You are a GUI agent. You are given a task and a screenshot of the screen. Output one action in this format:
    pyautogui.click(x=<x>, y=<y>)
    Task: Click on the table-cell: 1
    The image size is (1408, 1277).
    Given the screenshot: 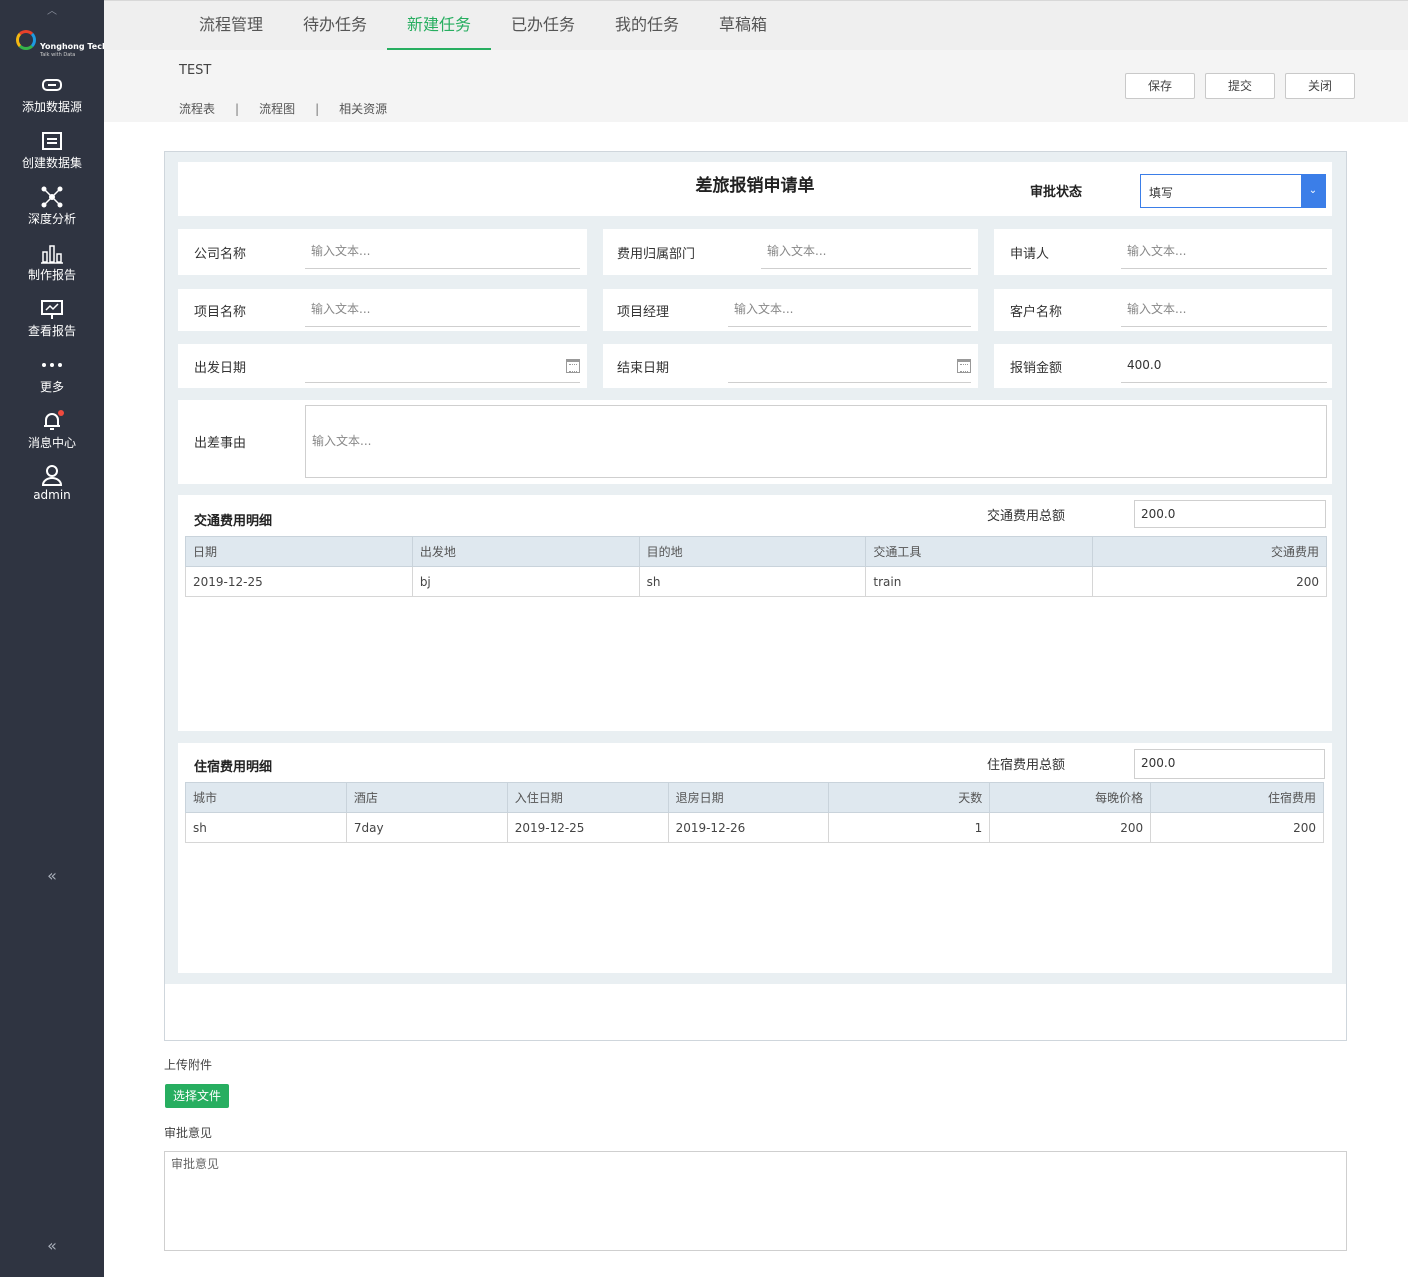 What is the action you would take?
    pyautogui.click(x=909, y=827)
    